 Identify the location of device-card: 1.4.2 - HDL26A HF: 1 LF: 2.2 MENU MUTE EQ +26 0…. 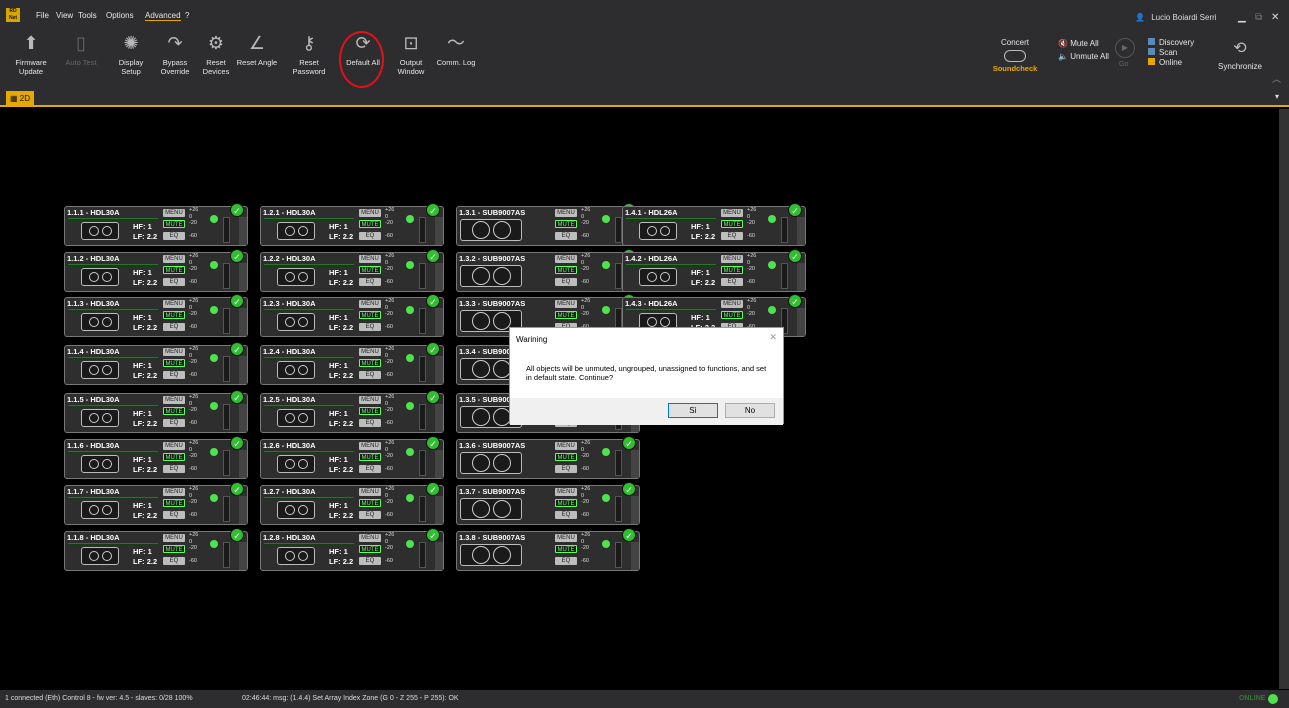
(714, 270).